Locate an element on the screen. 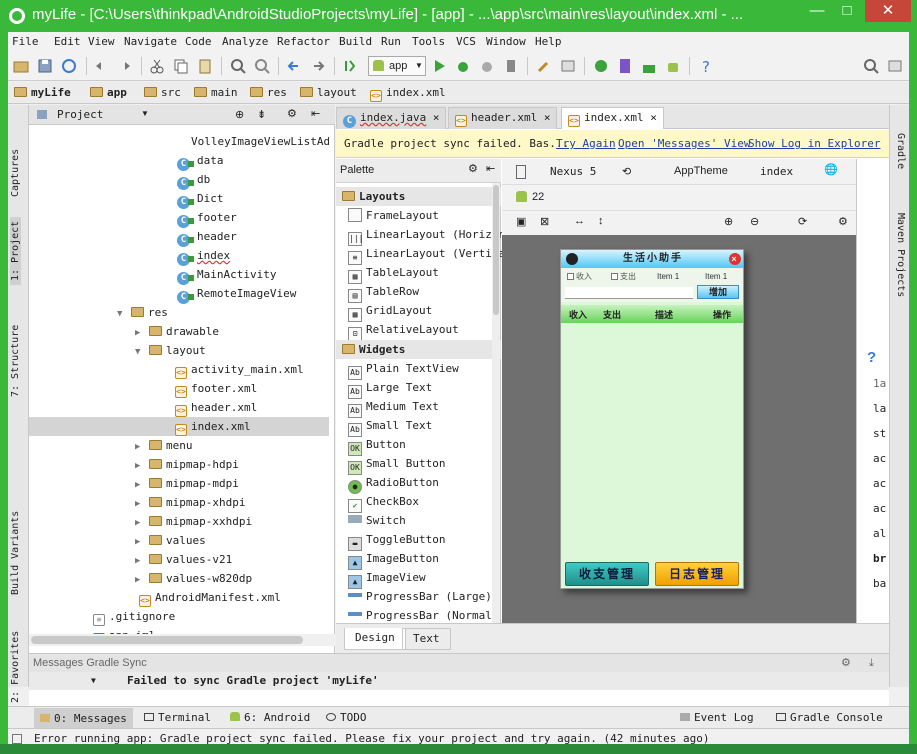 This screenshot has width=917, height=754. locate-icon: ⊕ is located at coordinates (239, 114).